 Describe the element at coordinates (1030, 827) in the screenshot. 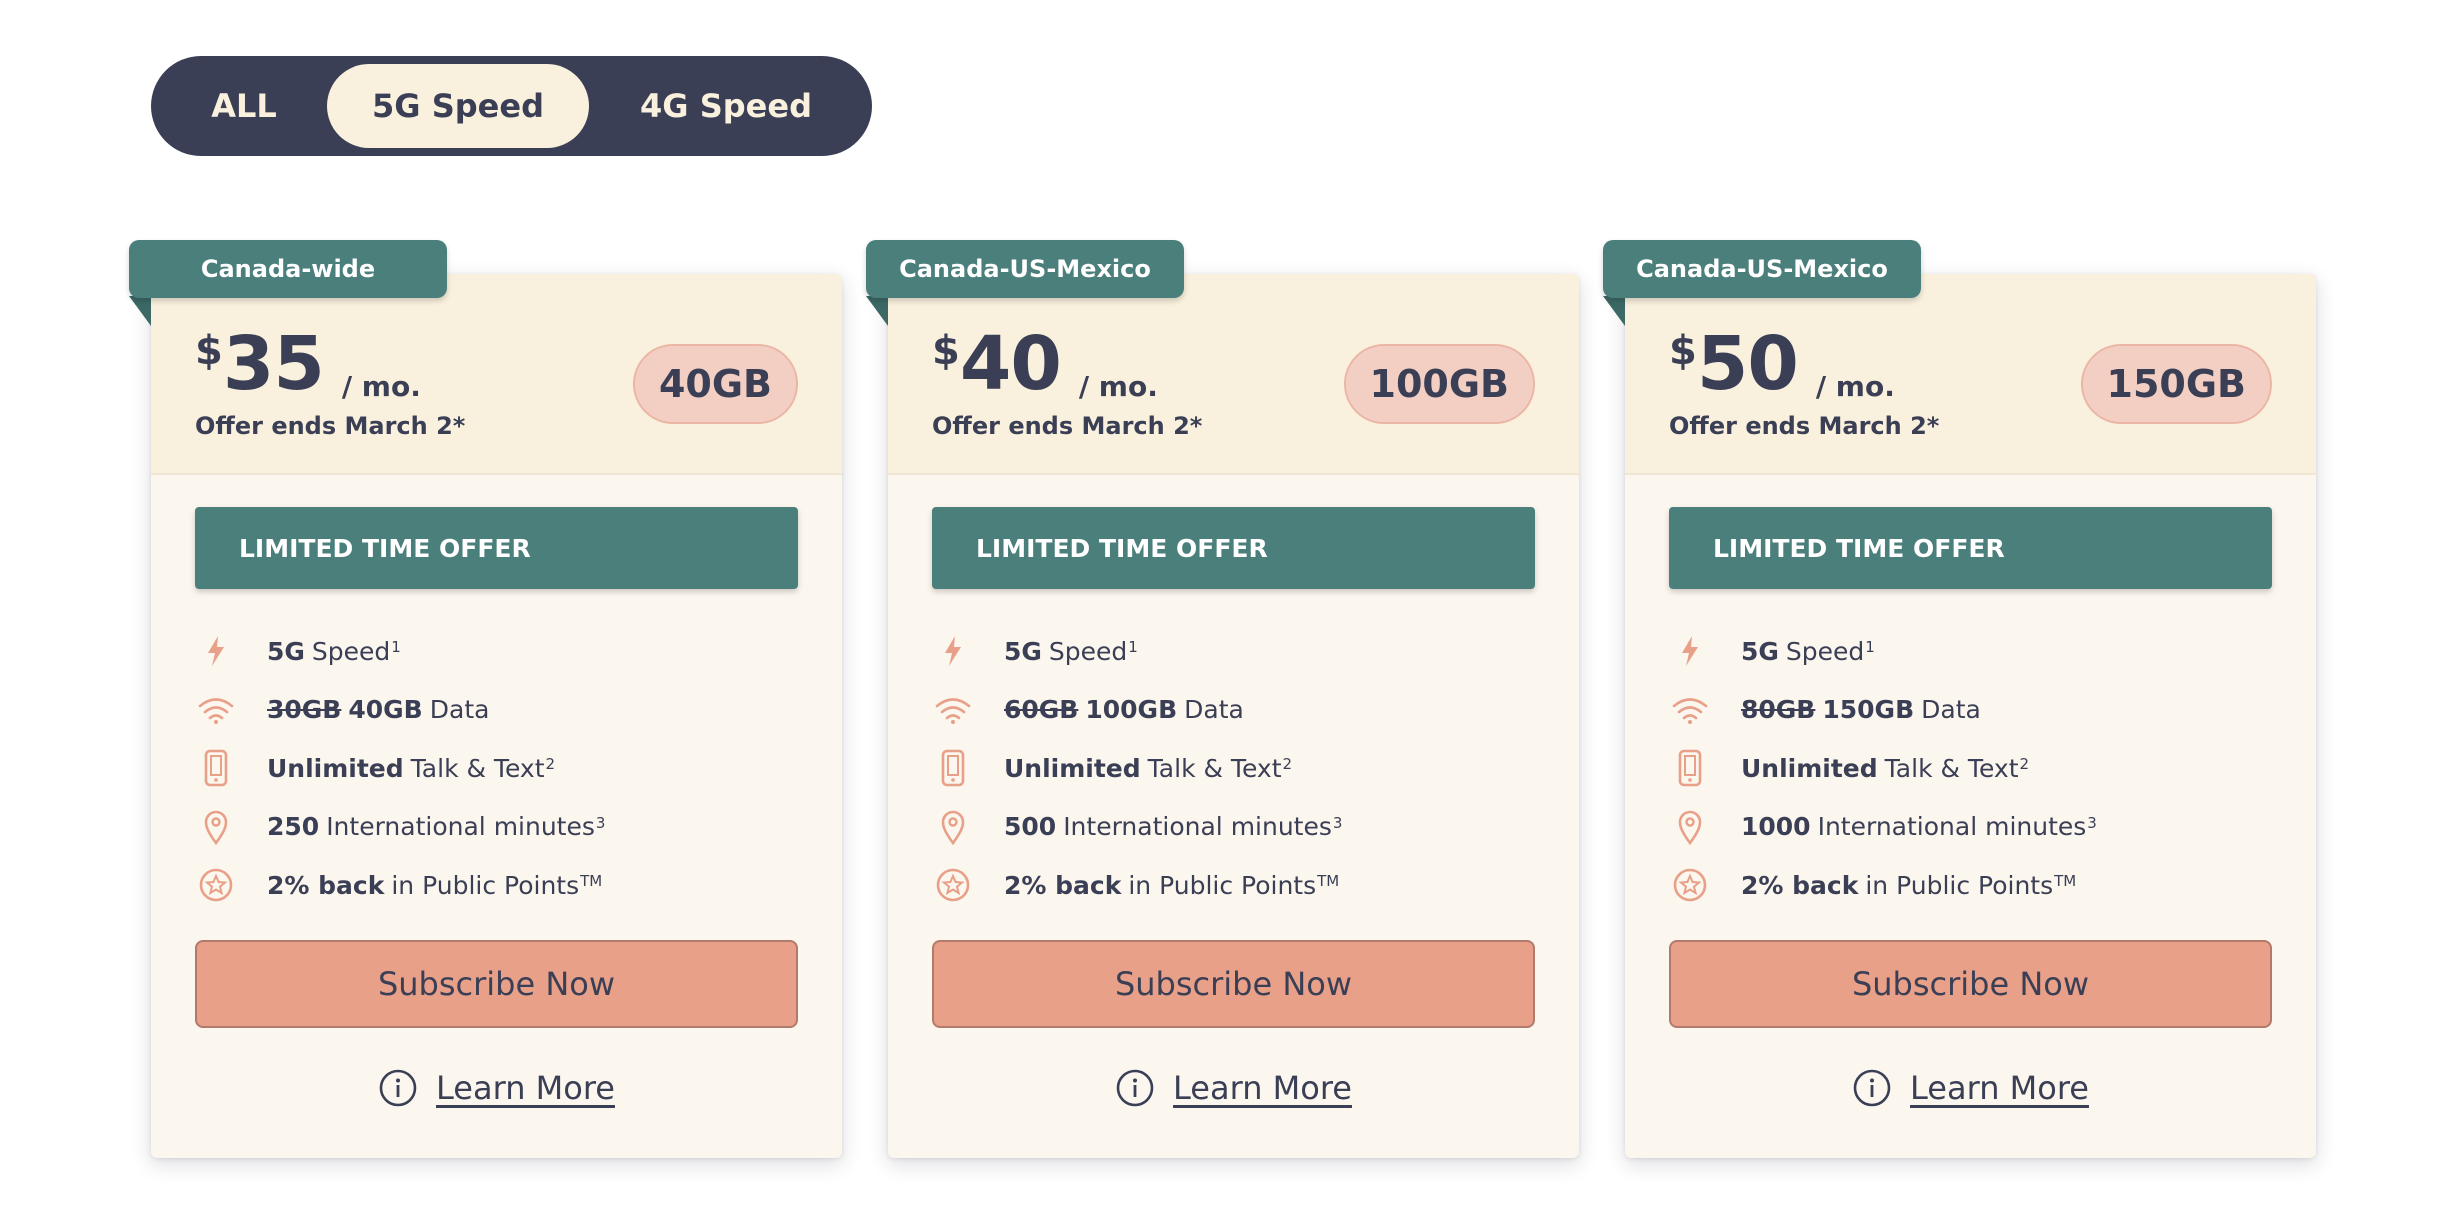

I see `feature-bold: 500` at that location.